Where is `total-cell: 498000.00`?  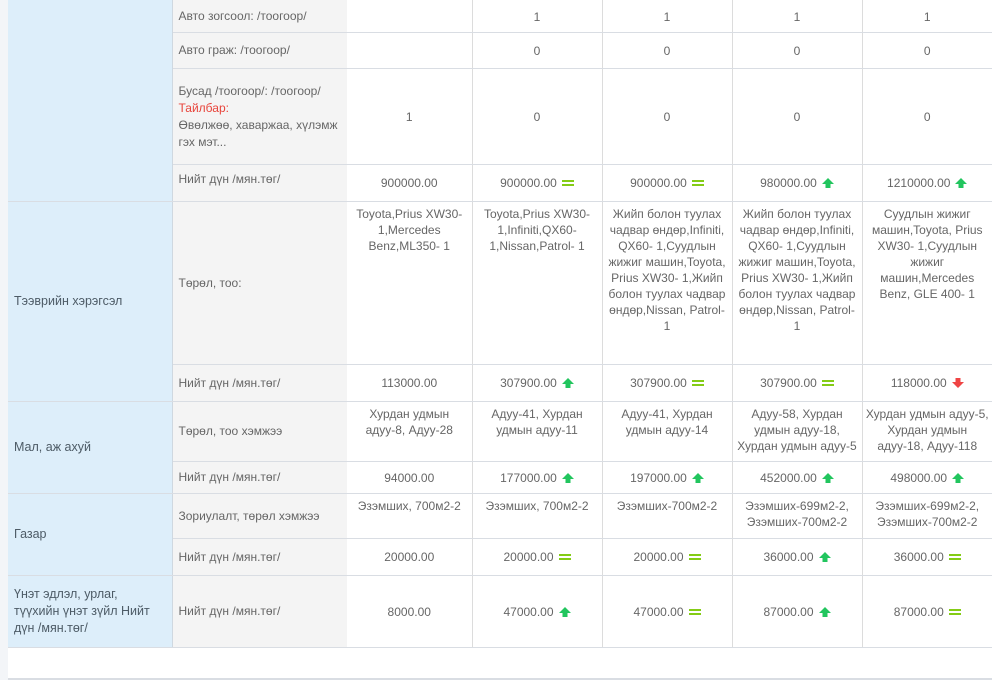 total-cell: 498000.00 is located at coordinates (926, 477).